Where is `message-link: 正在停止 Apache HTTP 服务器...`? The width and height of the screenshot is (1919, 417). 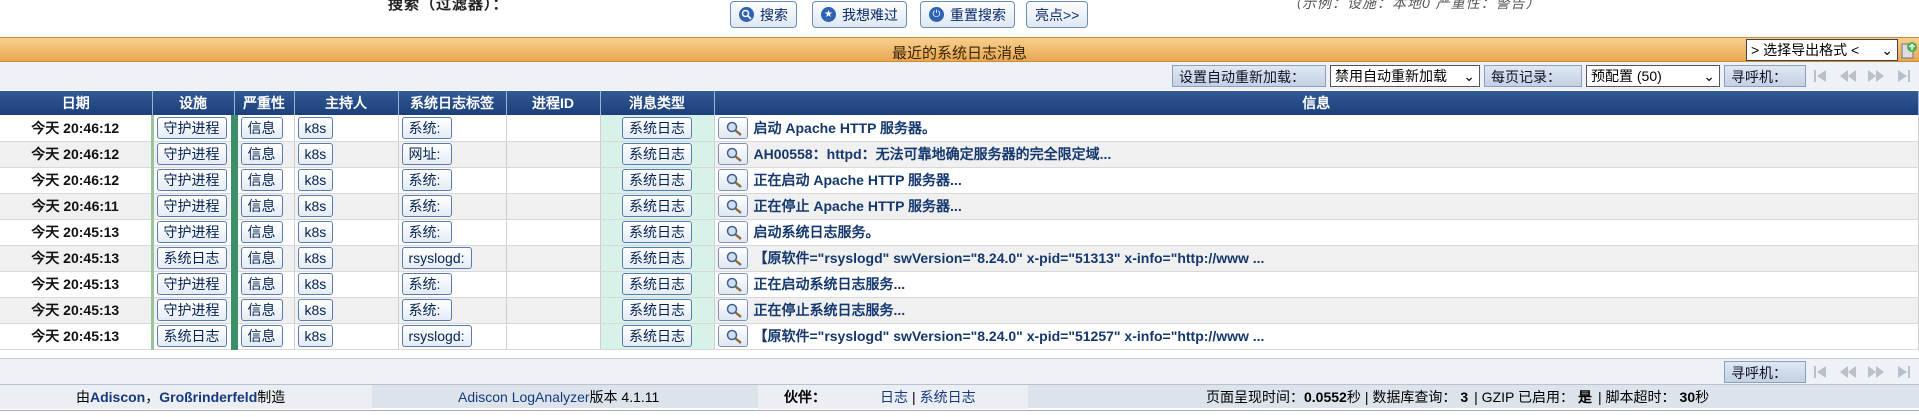 message-link: 正在停止 Apache HTTP 服务器... is located at coordinates (858, 206).